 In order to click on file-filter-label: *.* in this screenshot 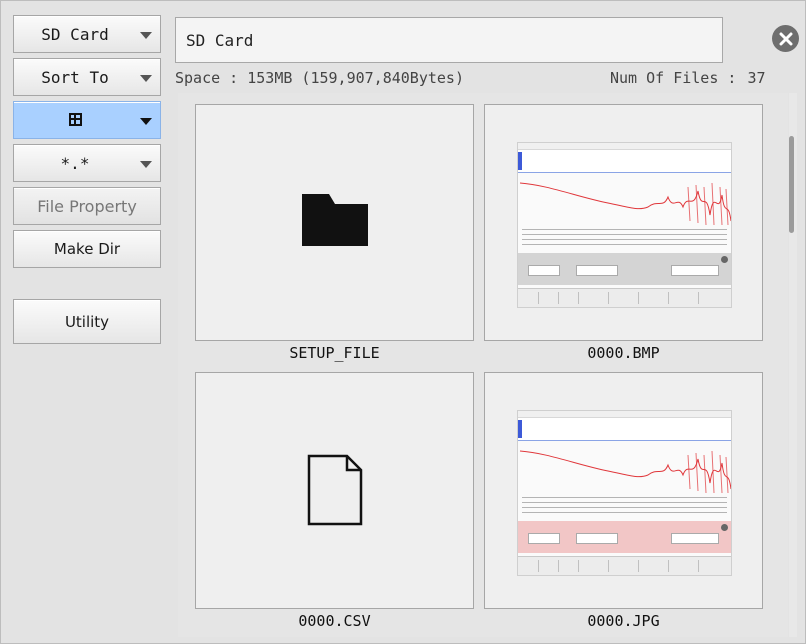, I will do `click(75, 163)`.